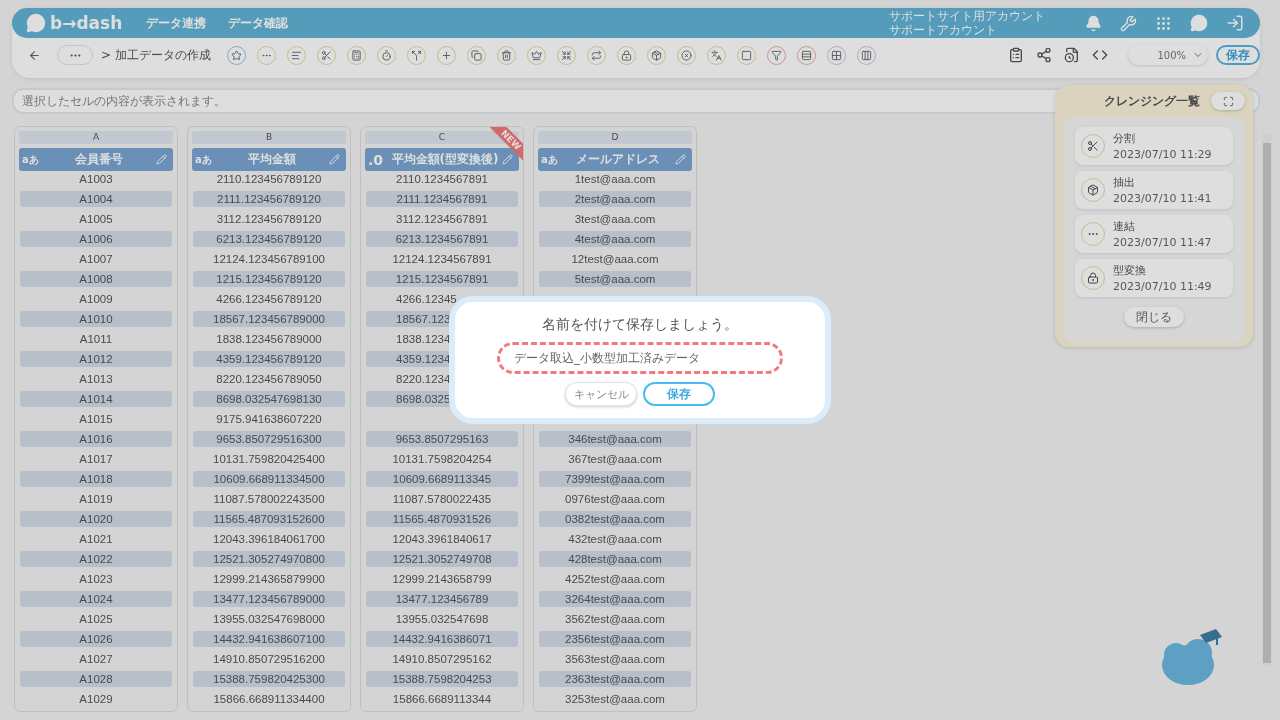  I want to click on table-cell-text: A1025, so click(96, 619).